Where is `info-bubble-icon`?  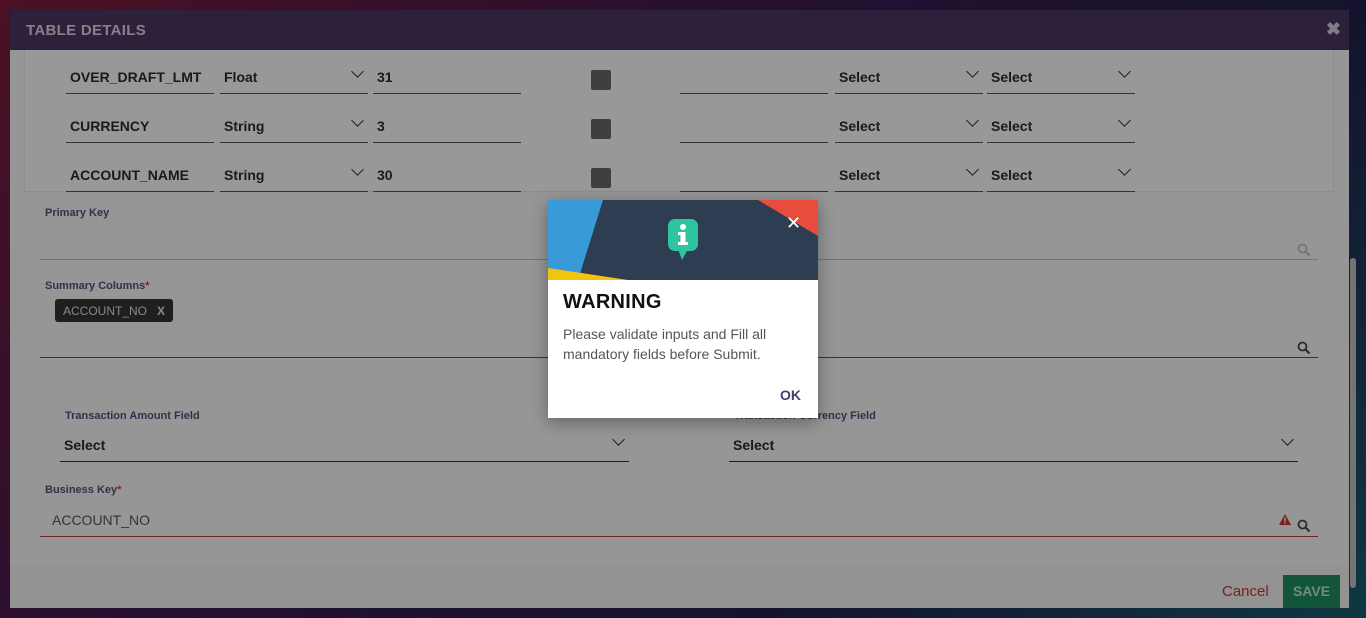
info-bubble-icon is located at coordinates (683, 239).